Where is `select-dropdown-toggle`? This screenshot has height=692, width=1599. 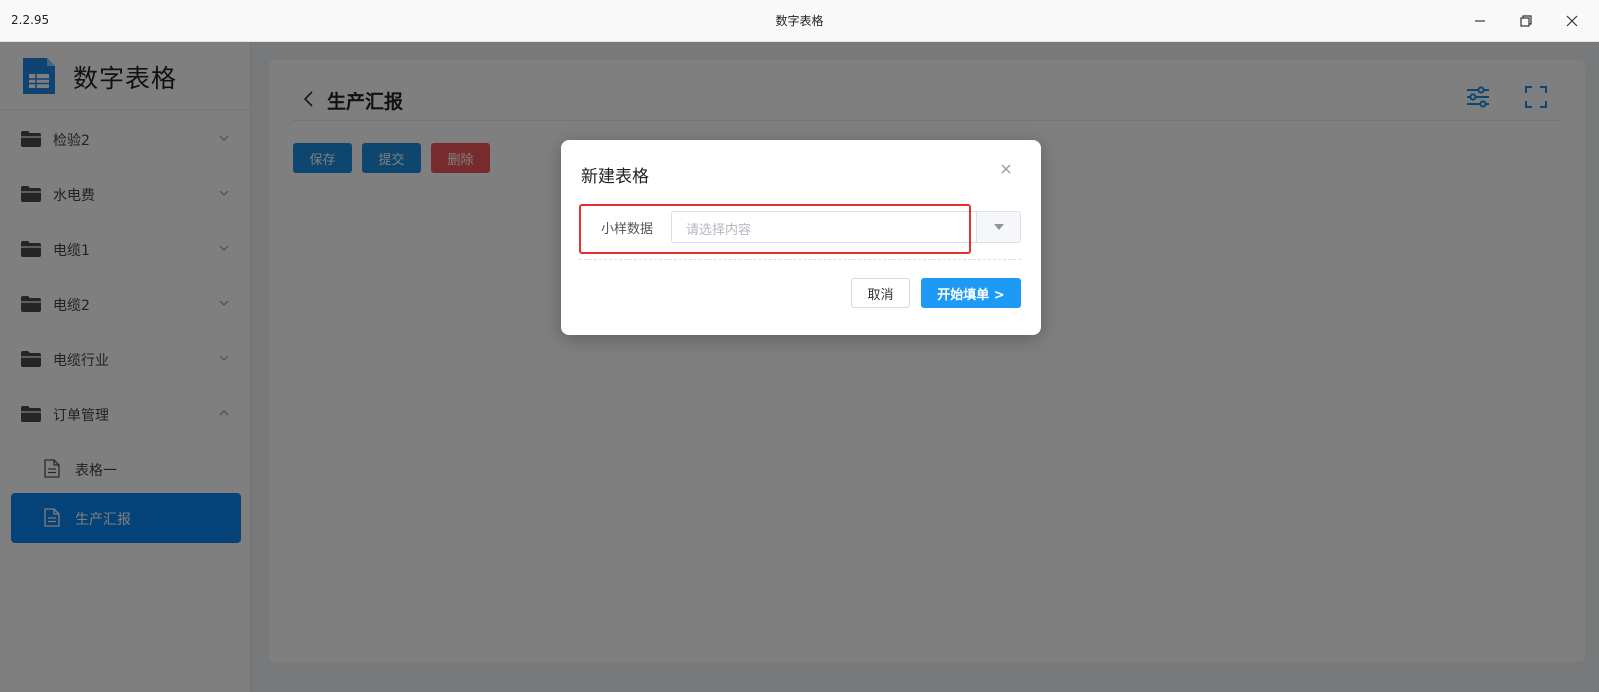 select-dropdown-toggle is located at coordinates (998, 227).